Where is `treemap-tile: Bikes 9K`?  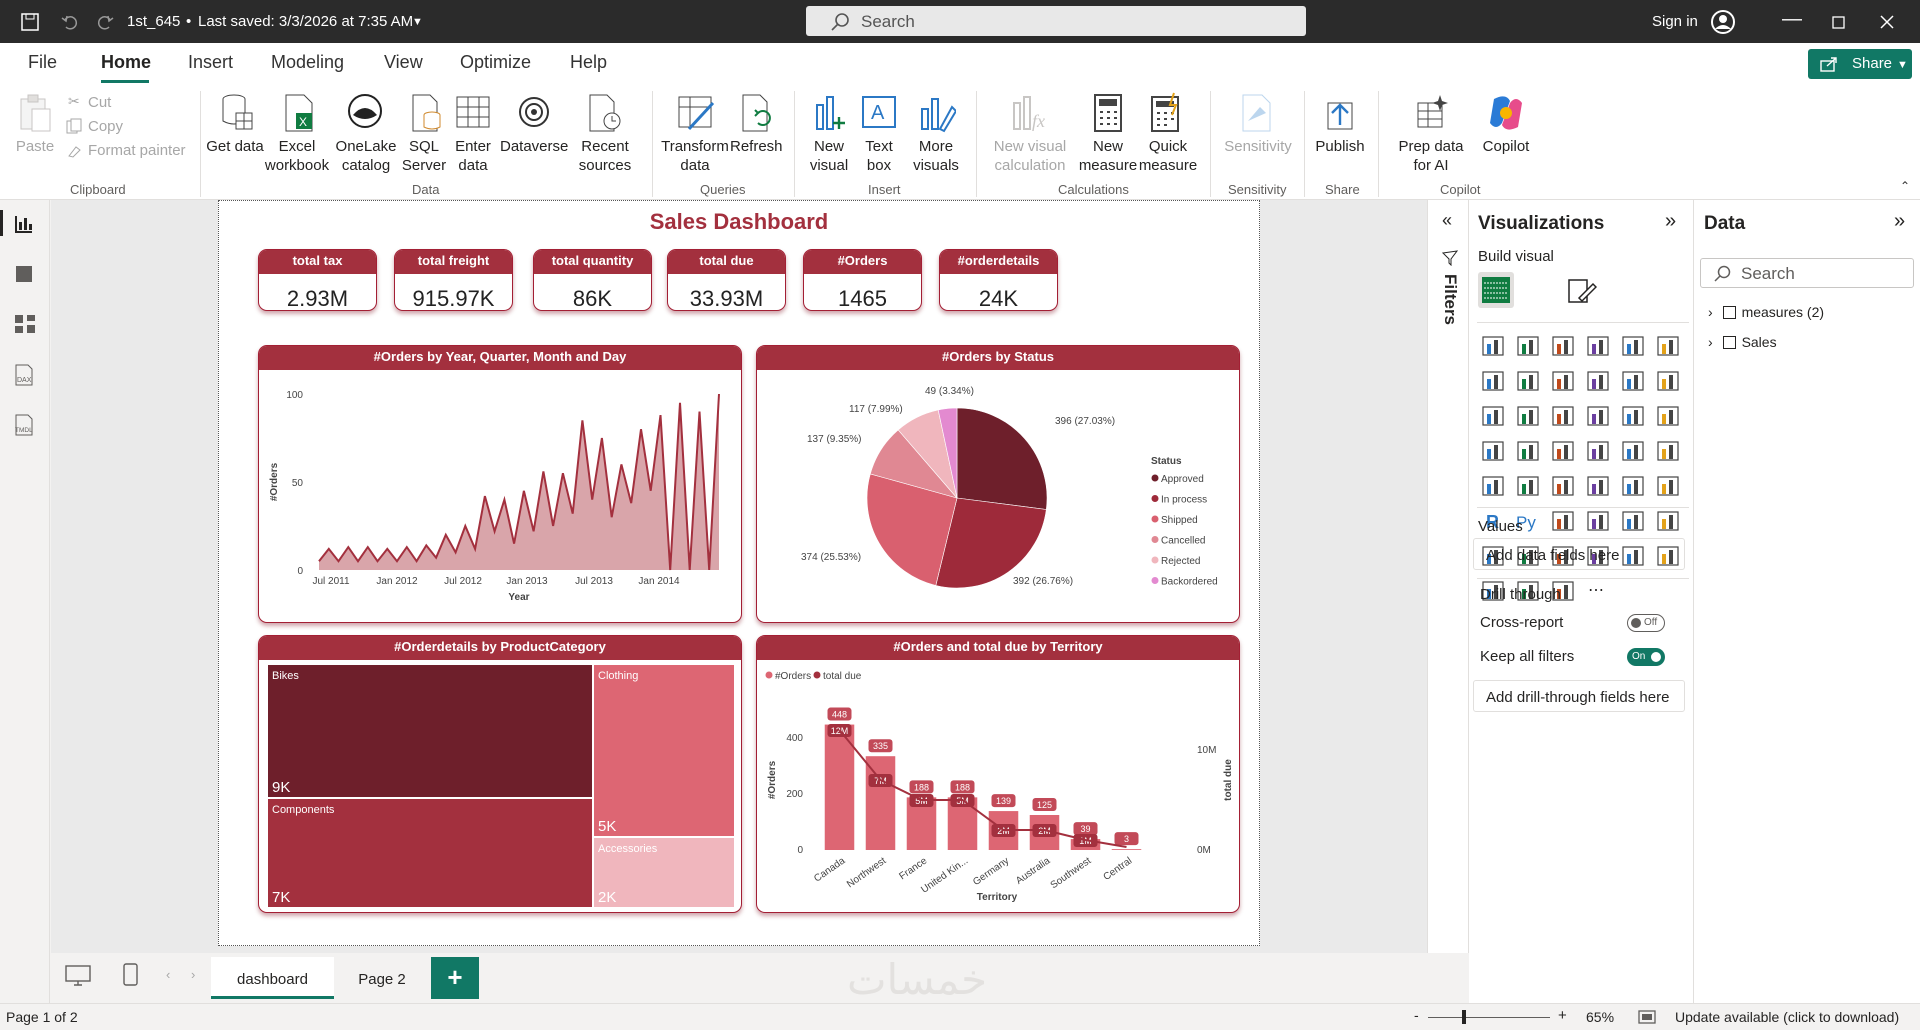 treemap-tile: Bikes 9K is located at coordinates (430, 731).